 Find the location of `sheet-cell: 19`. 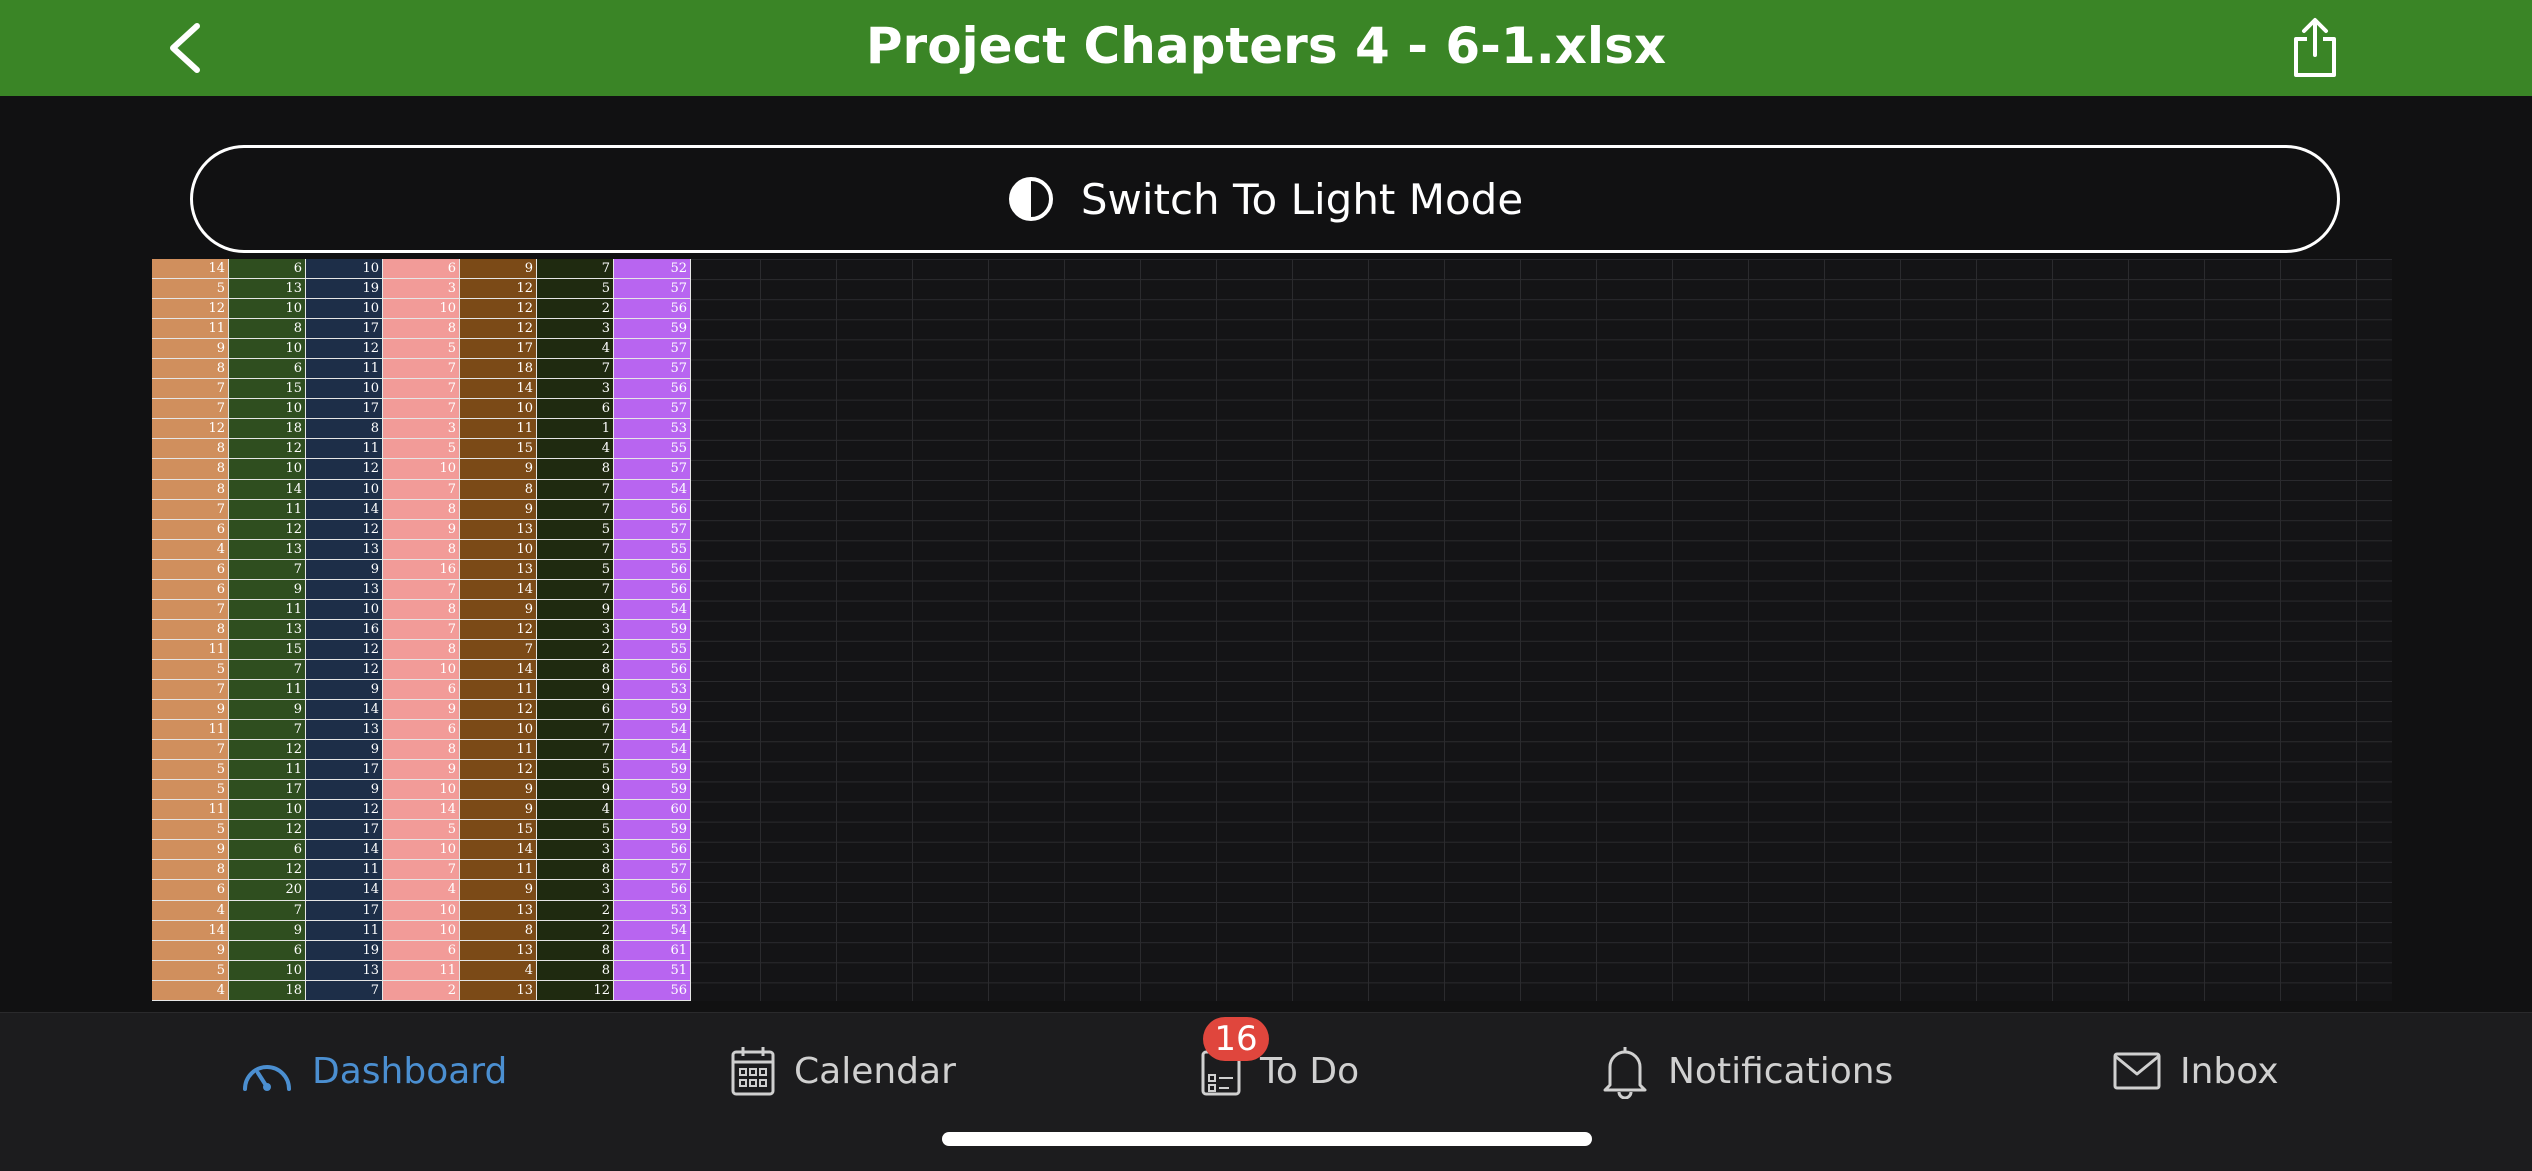

sheet-cell: 19 is located at coordinates (344, 950).